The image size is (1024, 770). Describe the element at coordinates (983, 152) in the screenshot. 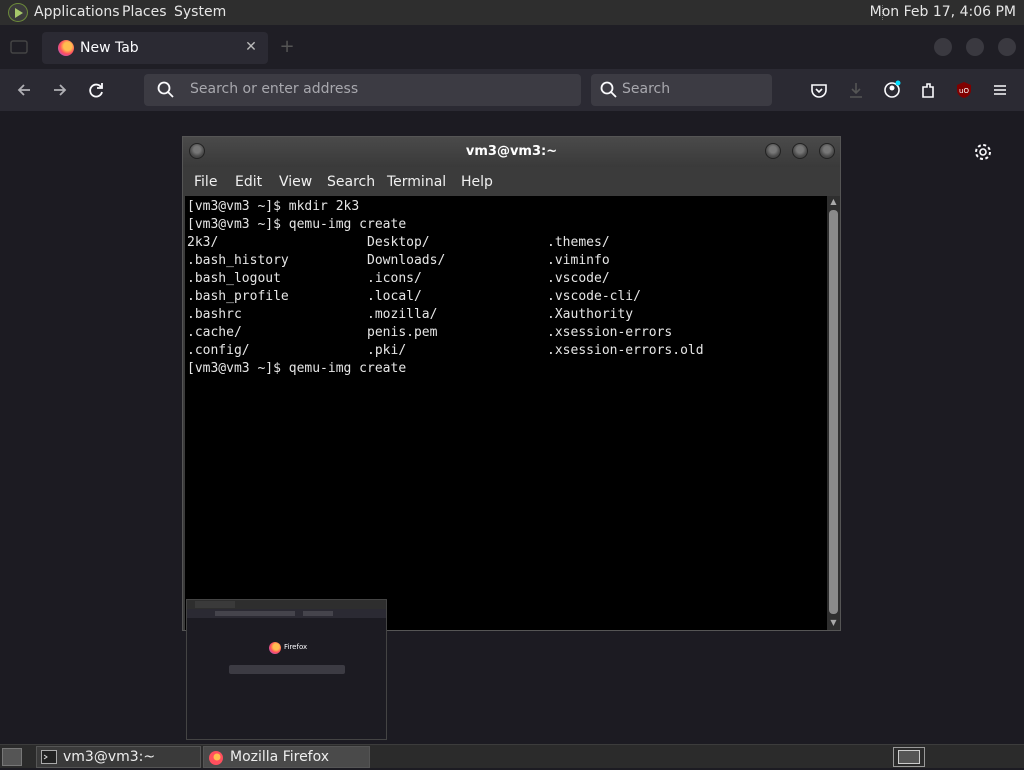

I see `gear-icon` at that location.